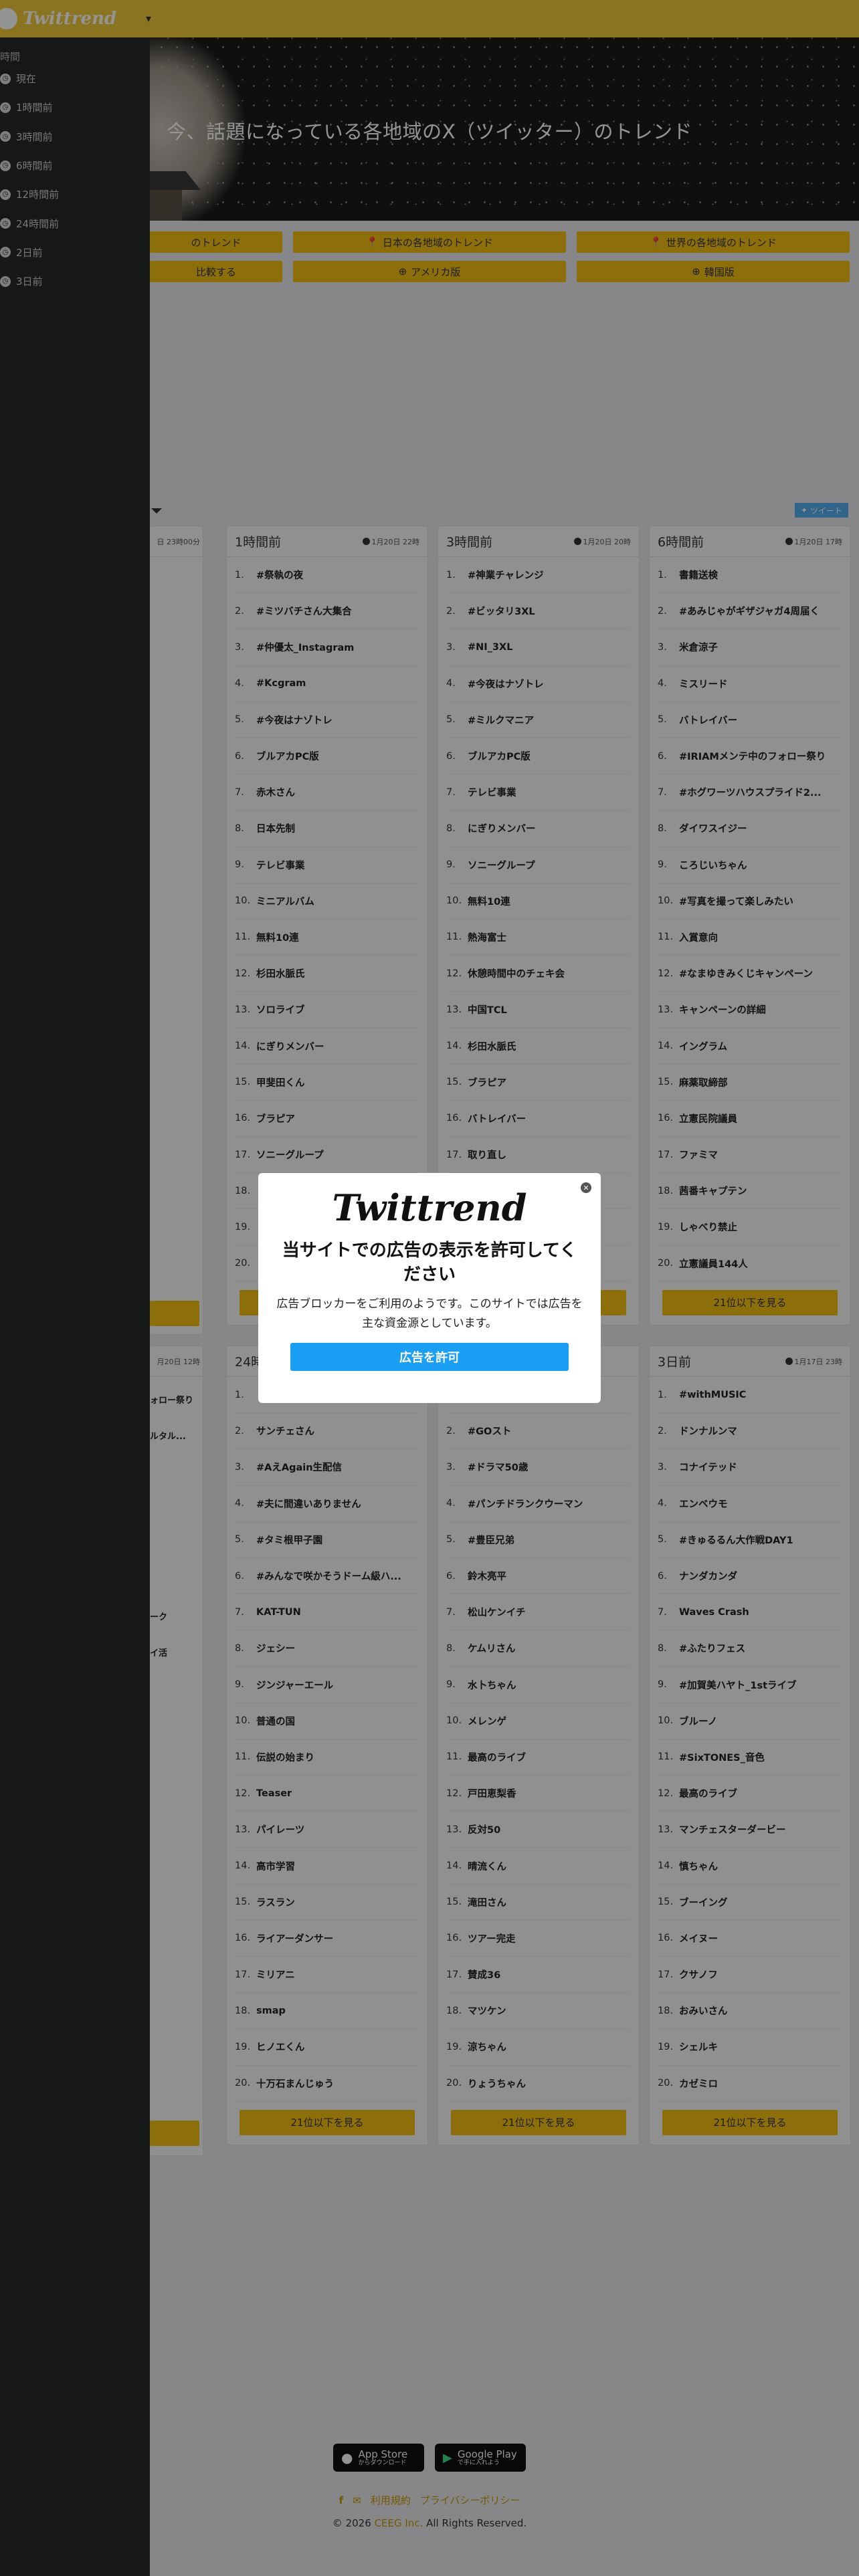 The image size is (859, 2576). What do you see at coordinates (429, 1357) in the screenshot?
I see `allow-ads-button: 広告を許可` at bounding box center [429, 1357].